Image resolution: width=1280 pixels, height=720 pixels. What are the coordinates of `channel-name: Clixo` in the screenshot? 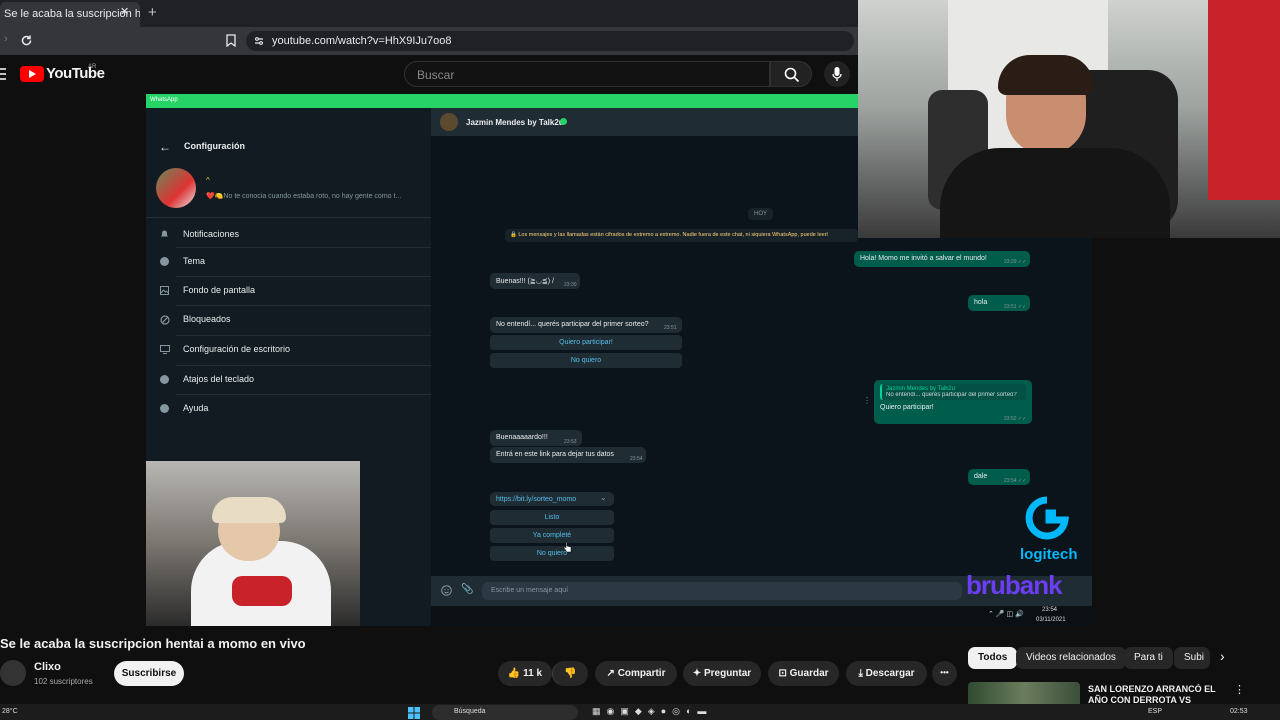 It's located at (47, 667).